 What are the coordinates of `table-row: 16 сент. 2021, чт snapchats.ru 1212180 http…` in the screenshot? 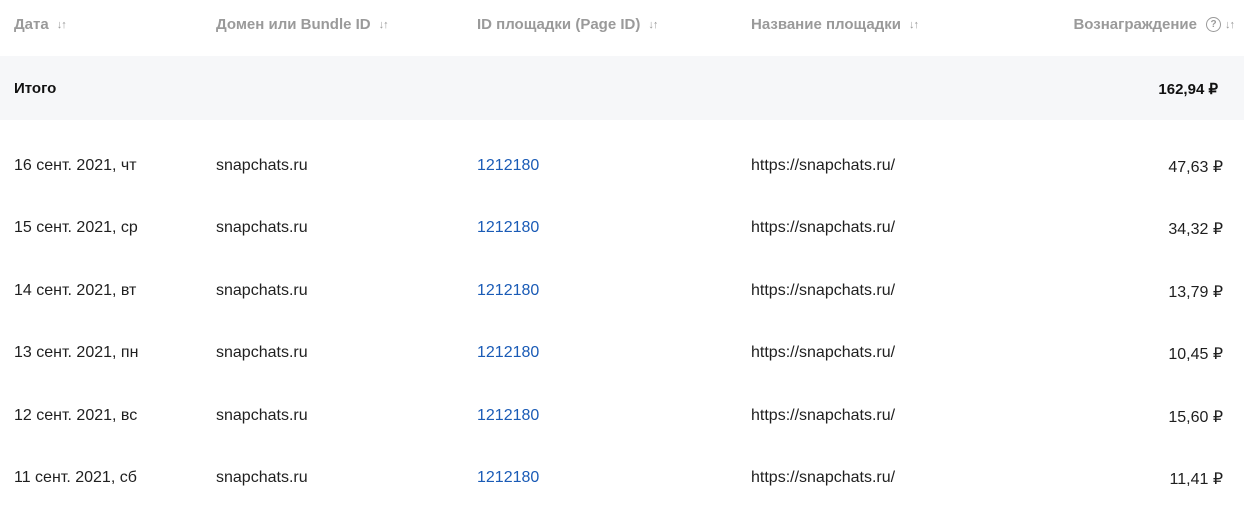 It's located at (622, 188).